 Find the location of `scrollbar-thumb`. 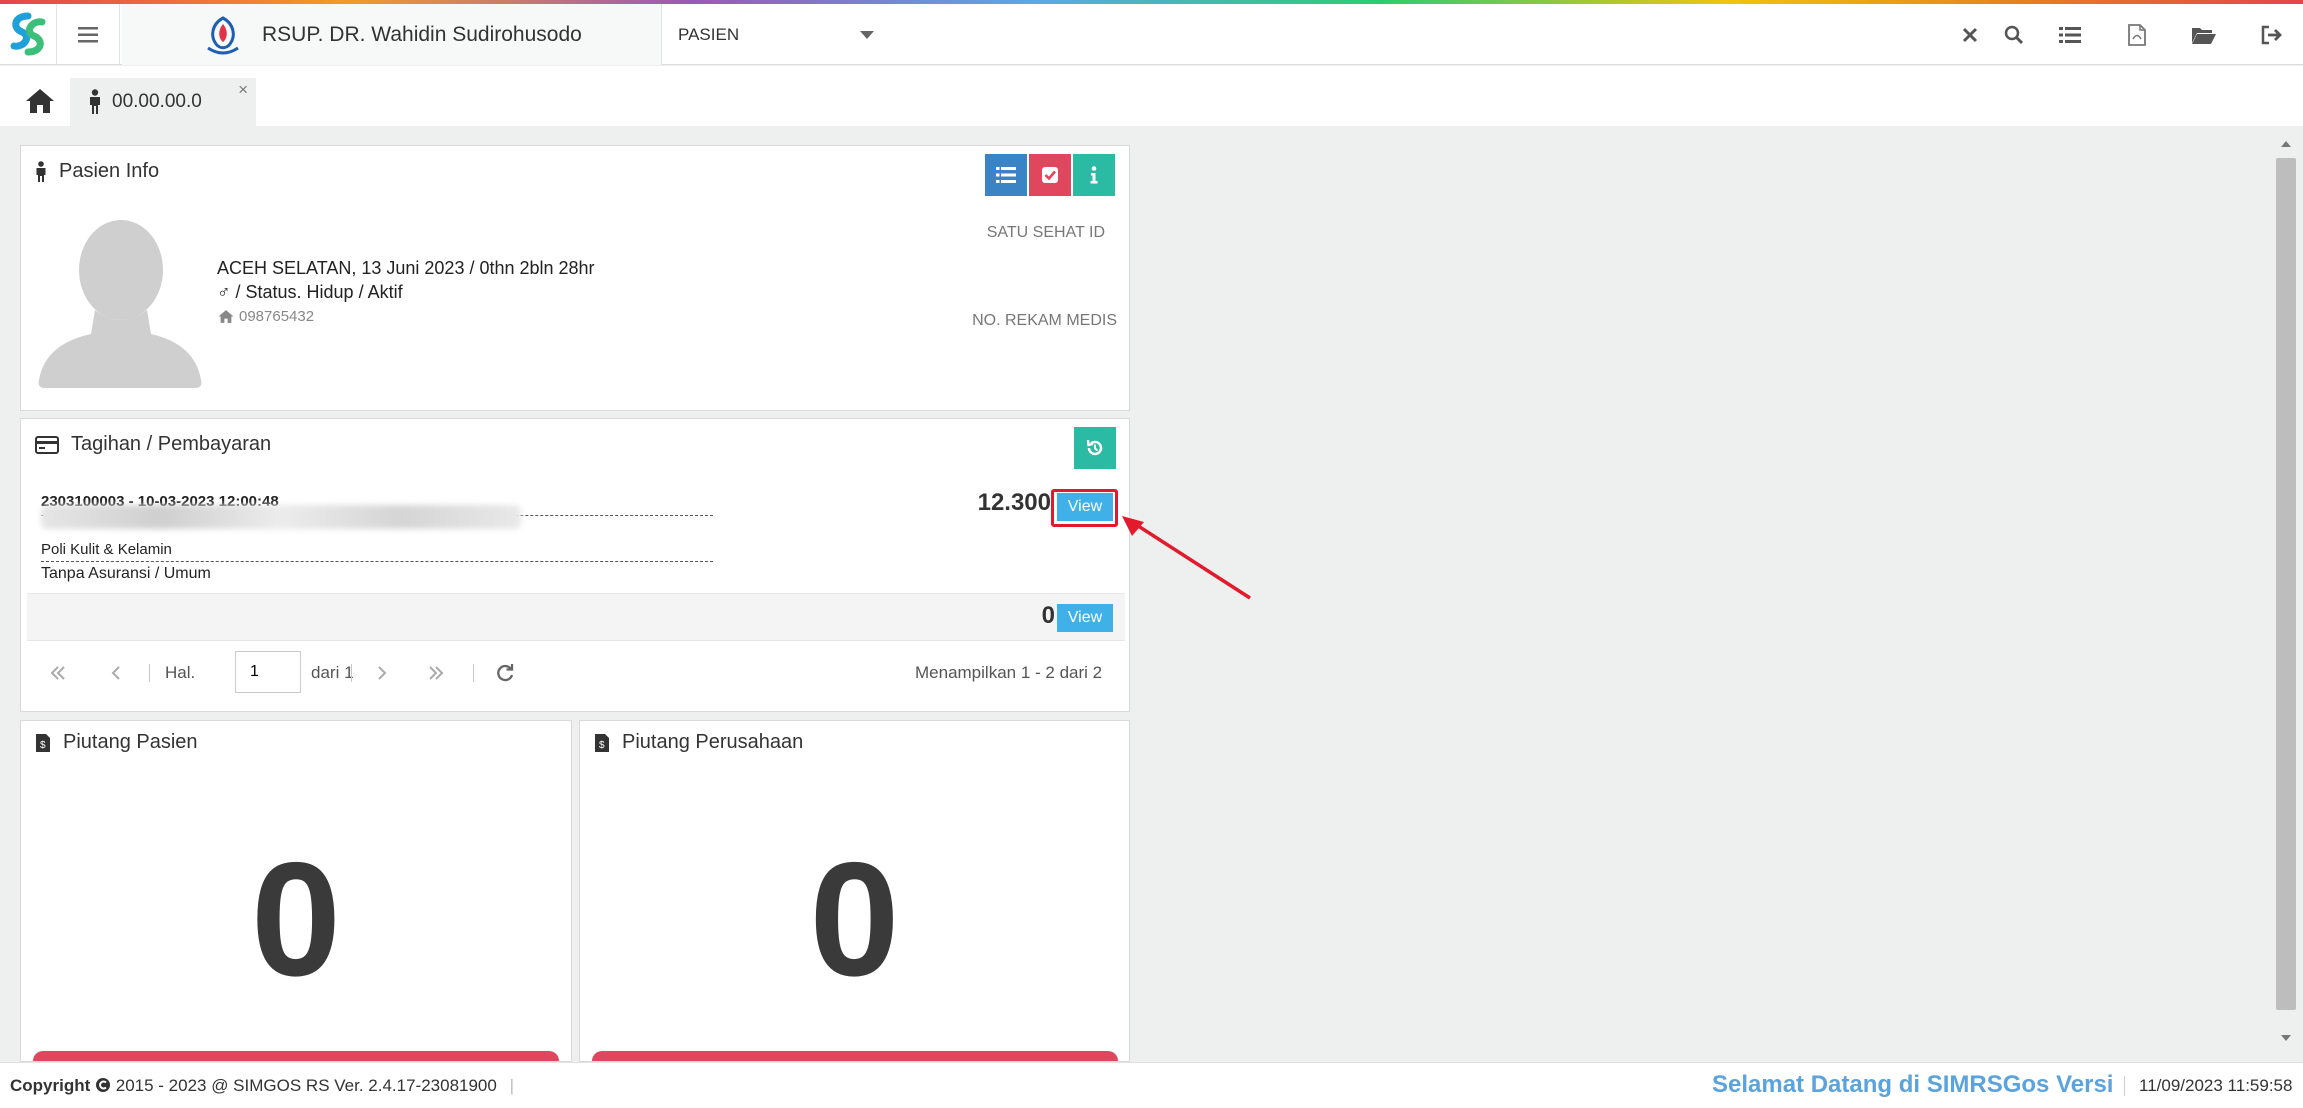

scrollbar-thumb is located at coordinates (2286, 584).